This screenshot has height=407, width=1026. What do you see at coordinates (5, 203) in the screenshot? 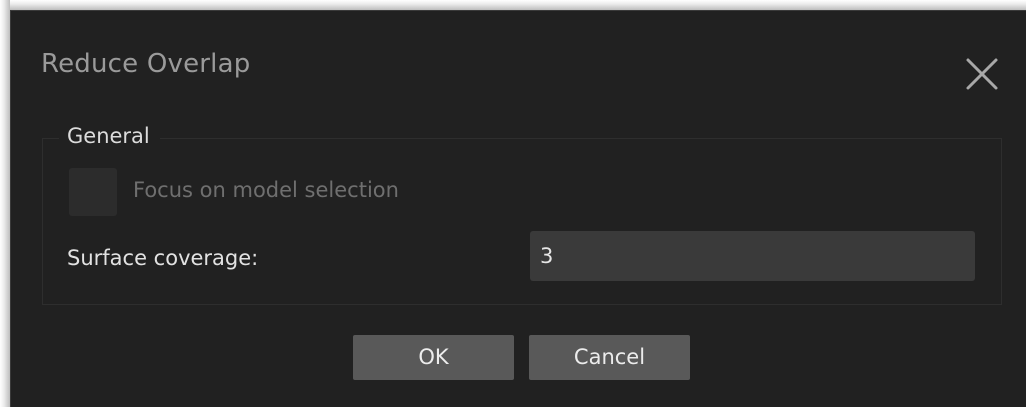
I see `window-shadow-left` at bounding box center [5, 203].